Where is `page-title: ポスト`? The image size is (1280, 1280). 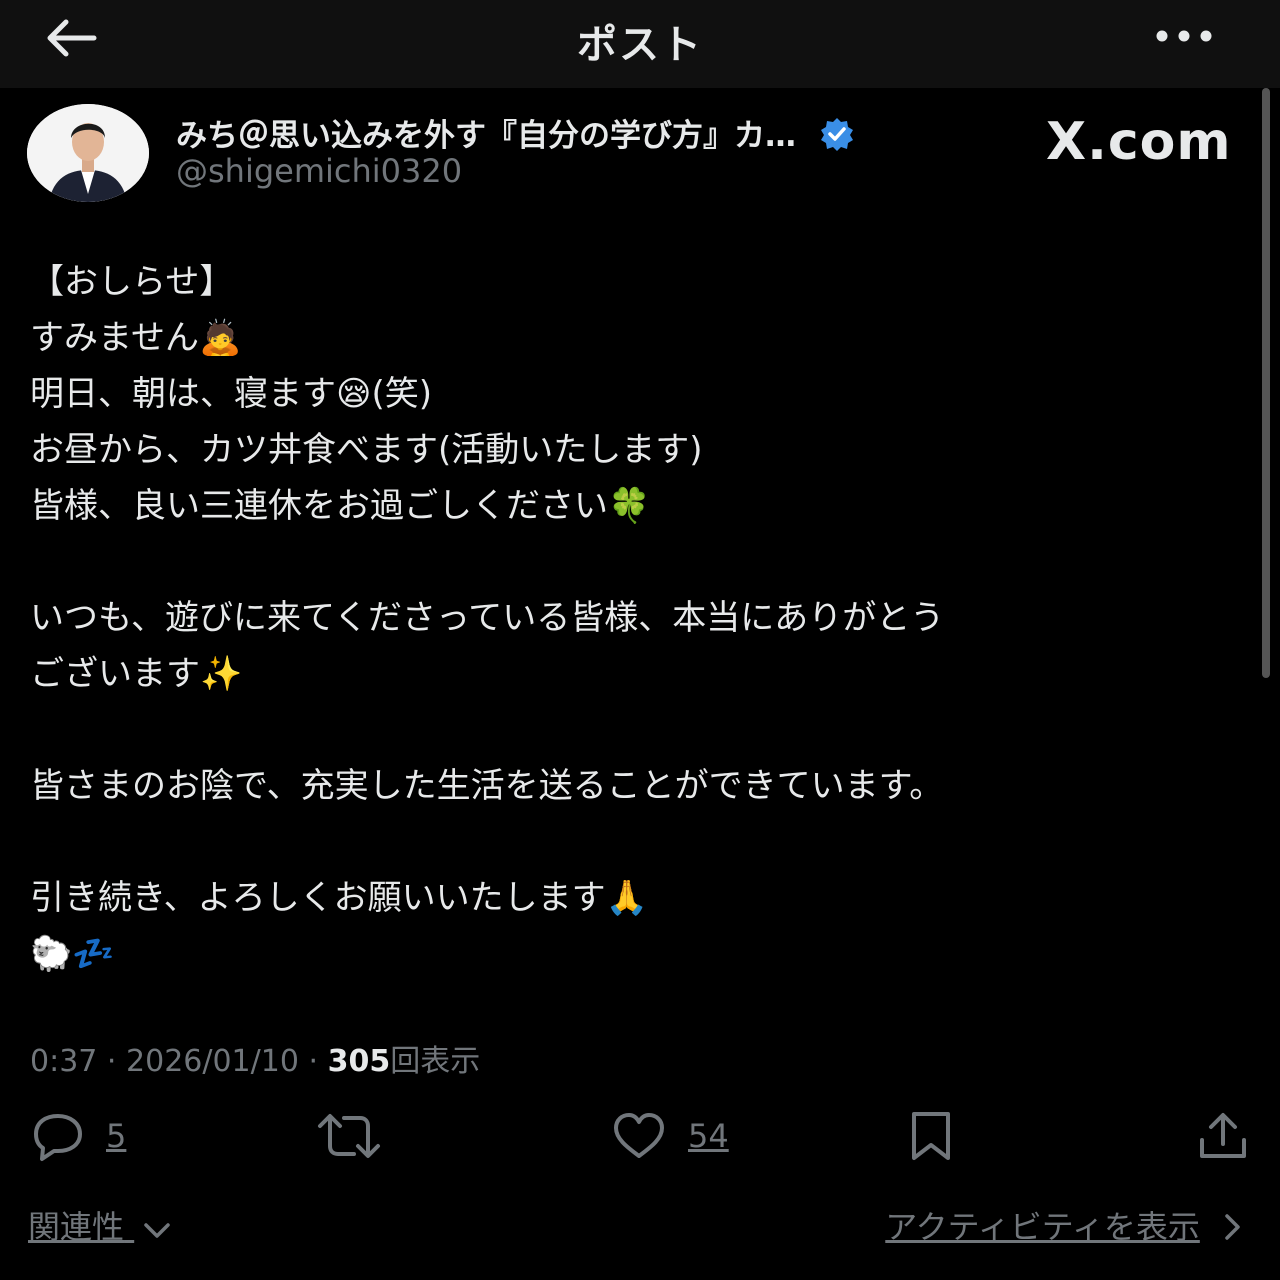
page-title: ポスト is located at coordinates (640, 45).